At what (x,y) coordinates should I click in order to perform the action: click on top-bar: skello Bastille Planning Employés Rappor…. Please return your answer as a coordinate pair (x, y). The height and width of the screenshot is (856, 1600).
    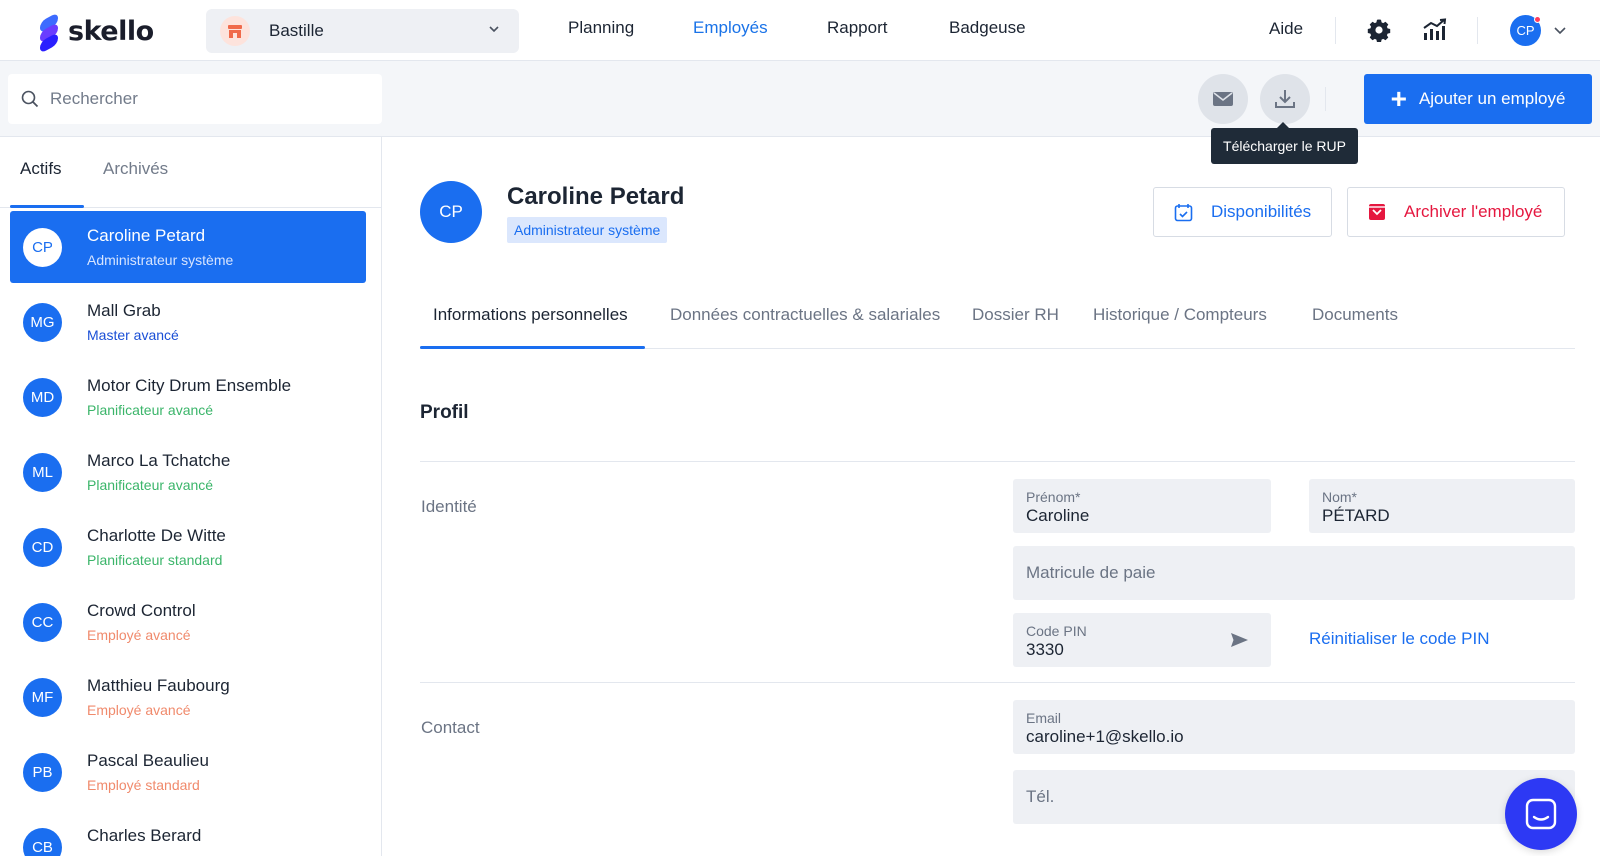
    Looking at the image, I should click on (800, 30).